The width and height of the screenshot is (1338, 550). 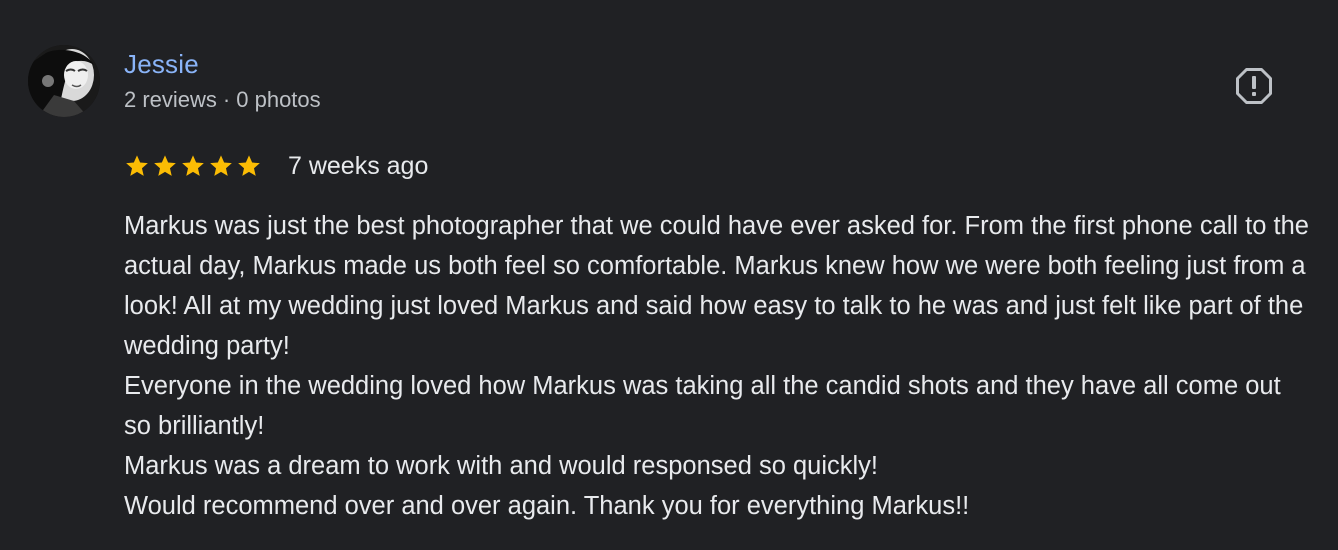 What do you see at coordinates (358, 165) in the screenshot?
I see `review-date: 7 weeks ago` at bounding box center [358, 165].